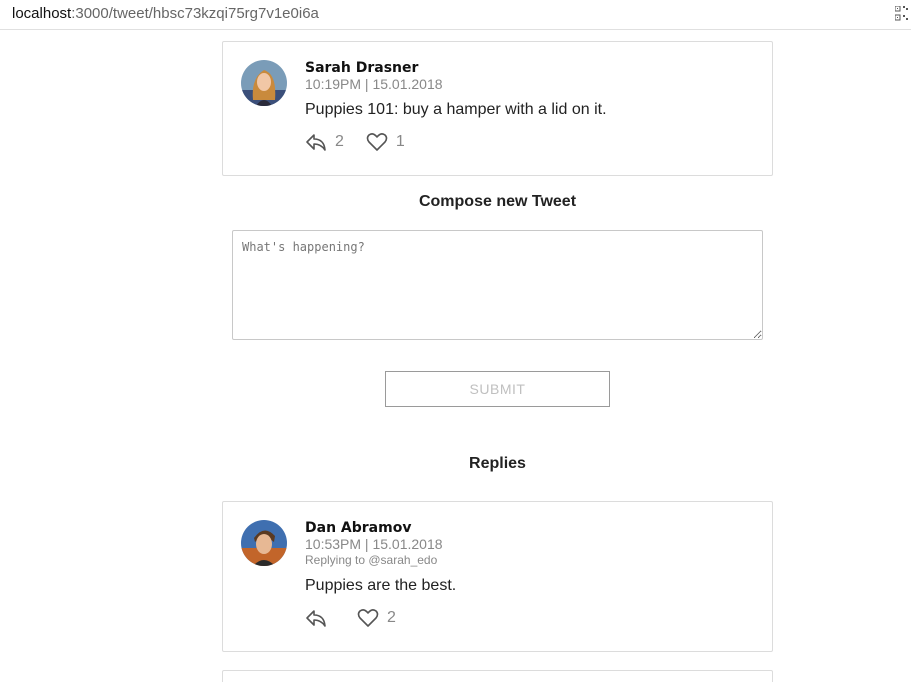 This screenshot has height=682, width=911. I want to click on tweet-actions: 2 1, so click(366, 142).